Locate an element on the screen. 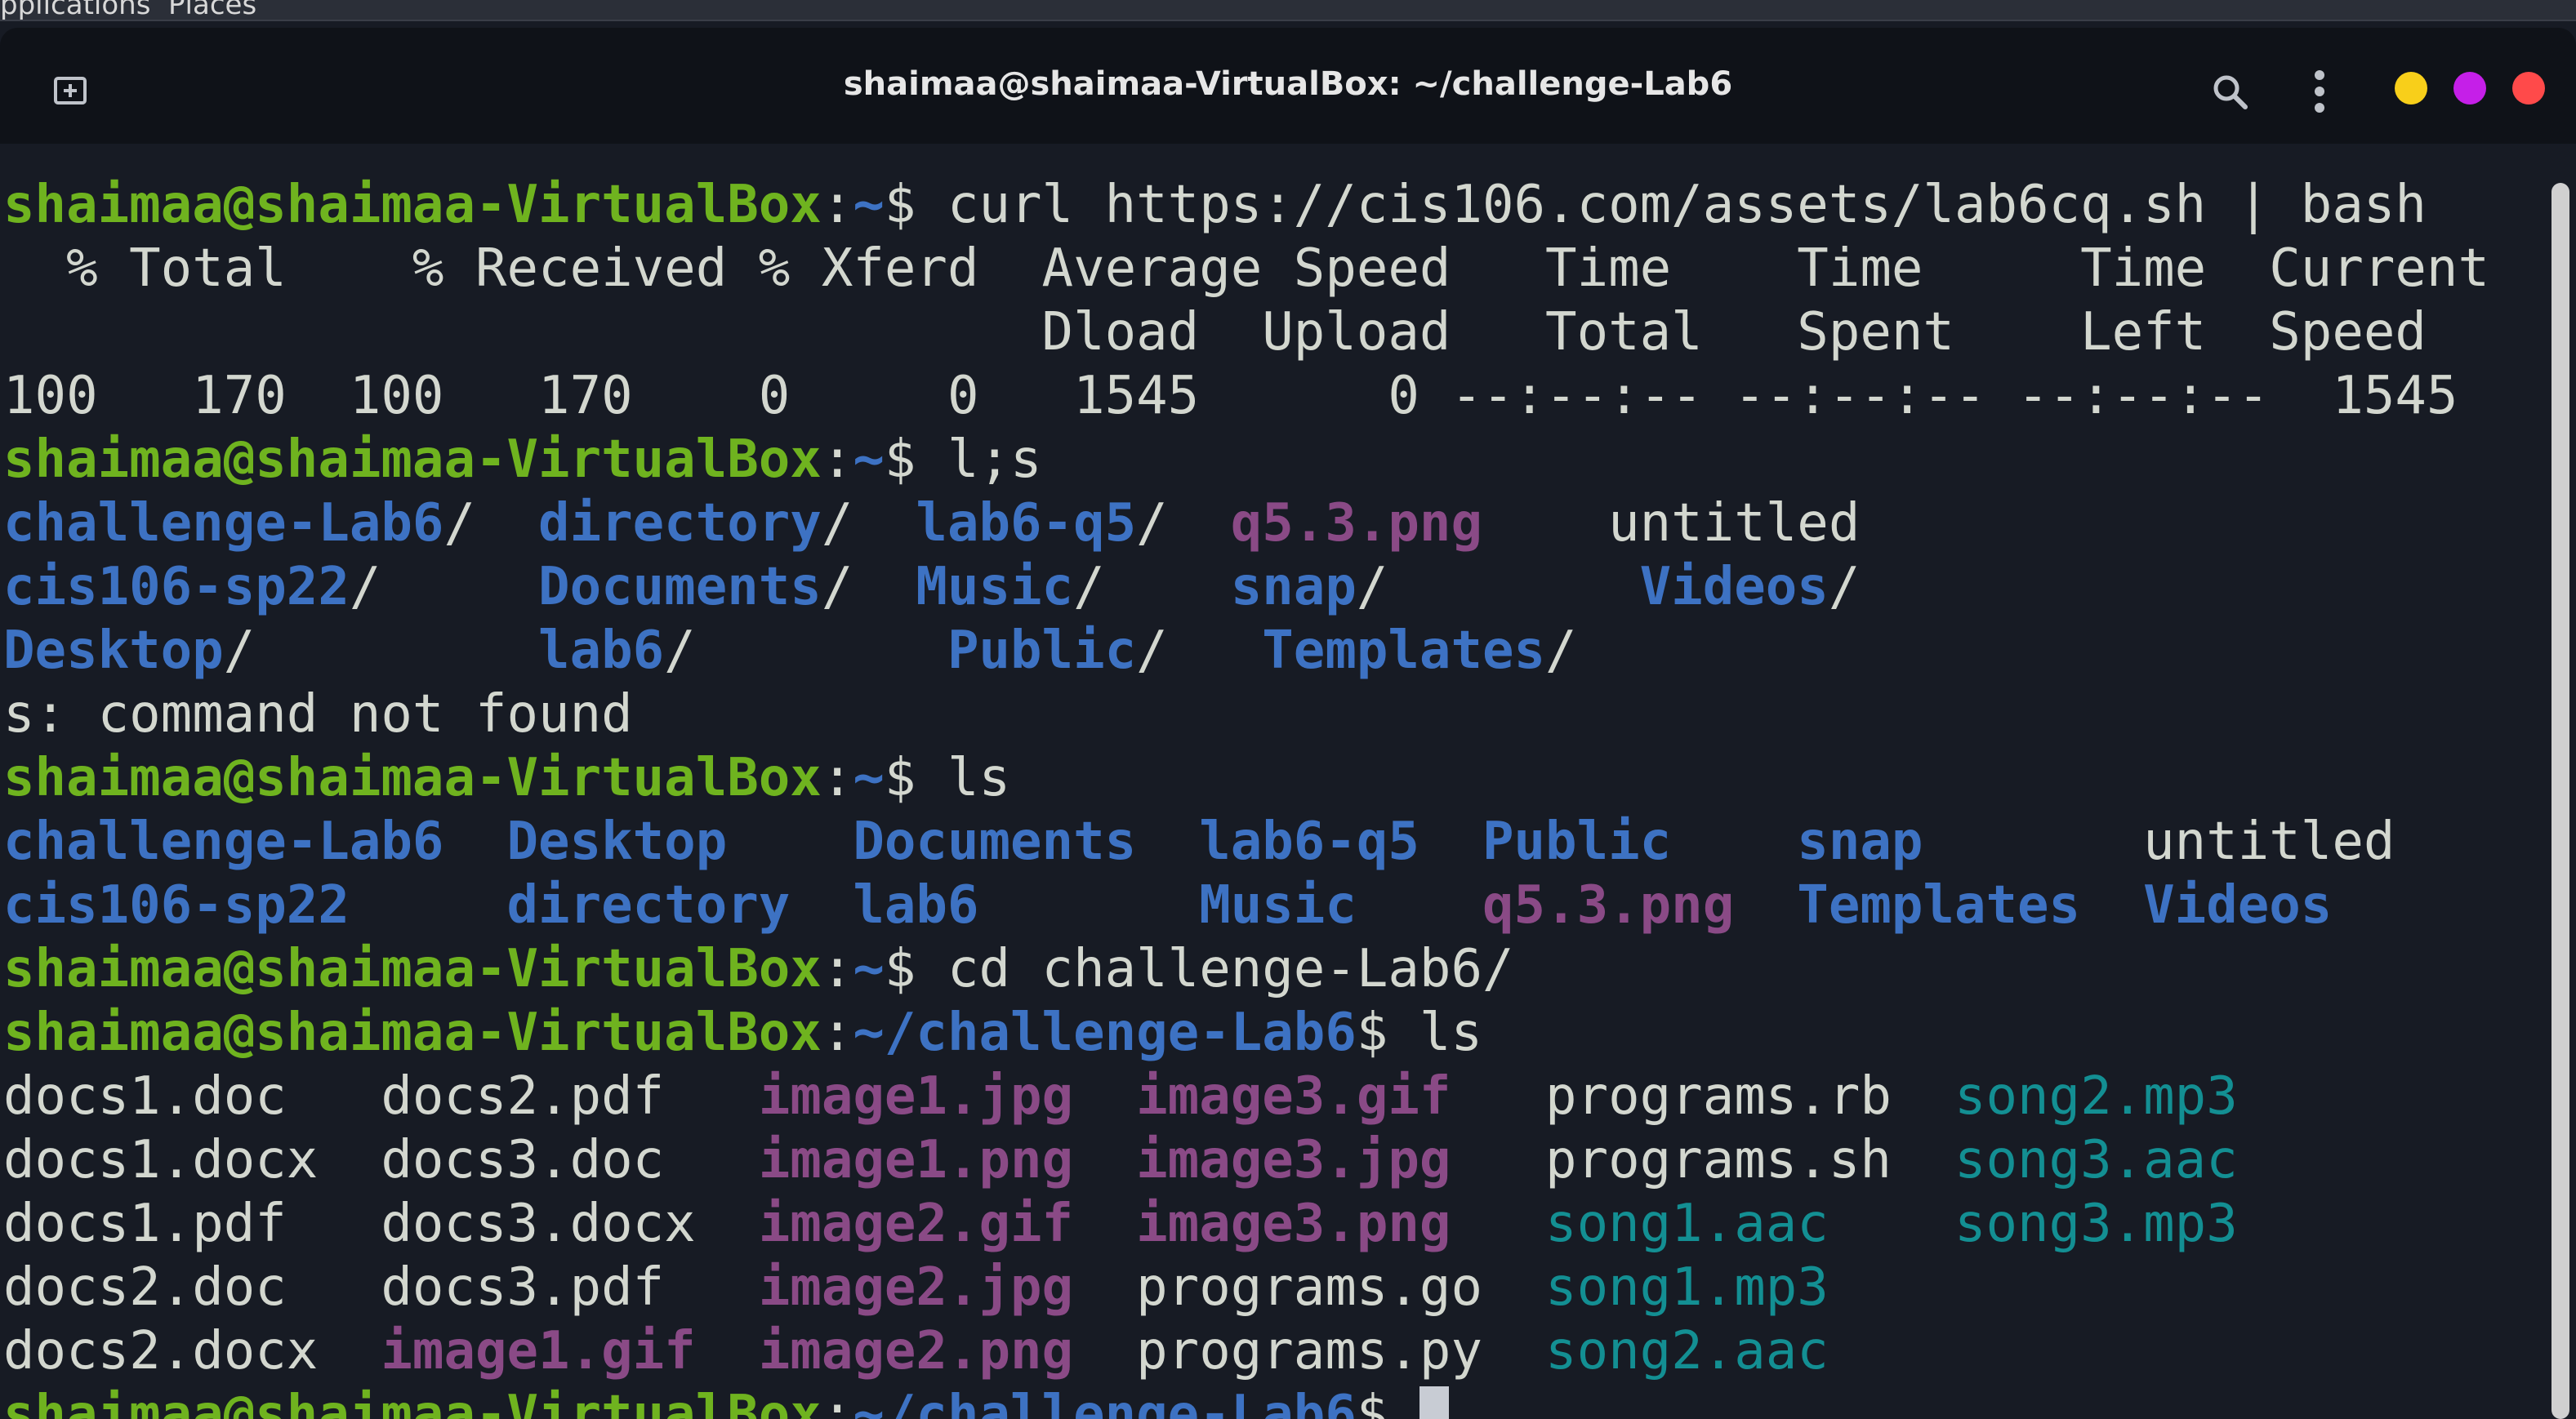 The width and height of the screenshot is (2576, 1419). maximize-button is located at coordinates (2469, 88).